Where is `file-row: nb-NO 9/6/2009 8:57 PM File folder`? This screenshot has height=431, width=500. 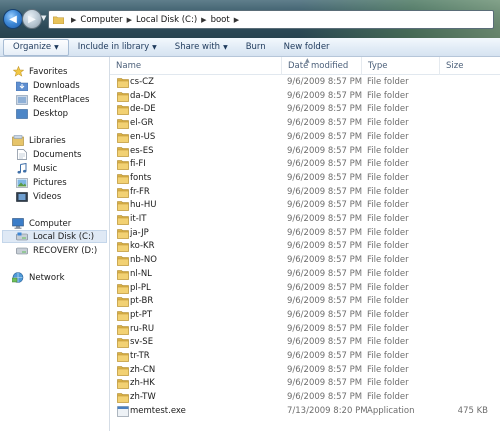
file-row: nb-NO 9/6/2009 8:57 PM File folder is located at coordinates (305, 260).